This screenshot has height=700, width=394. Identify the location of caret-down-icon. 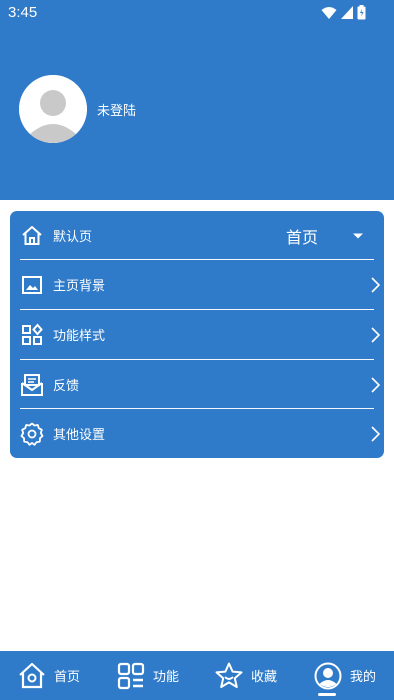
(358, 236).